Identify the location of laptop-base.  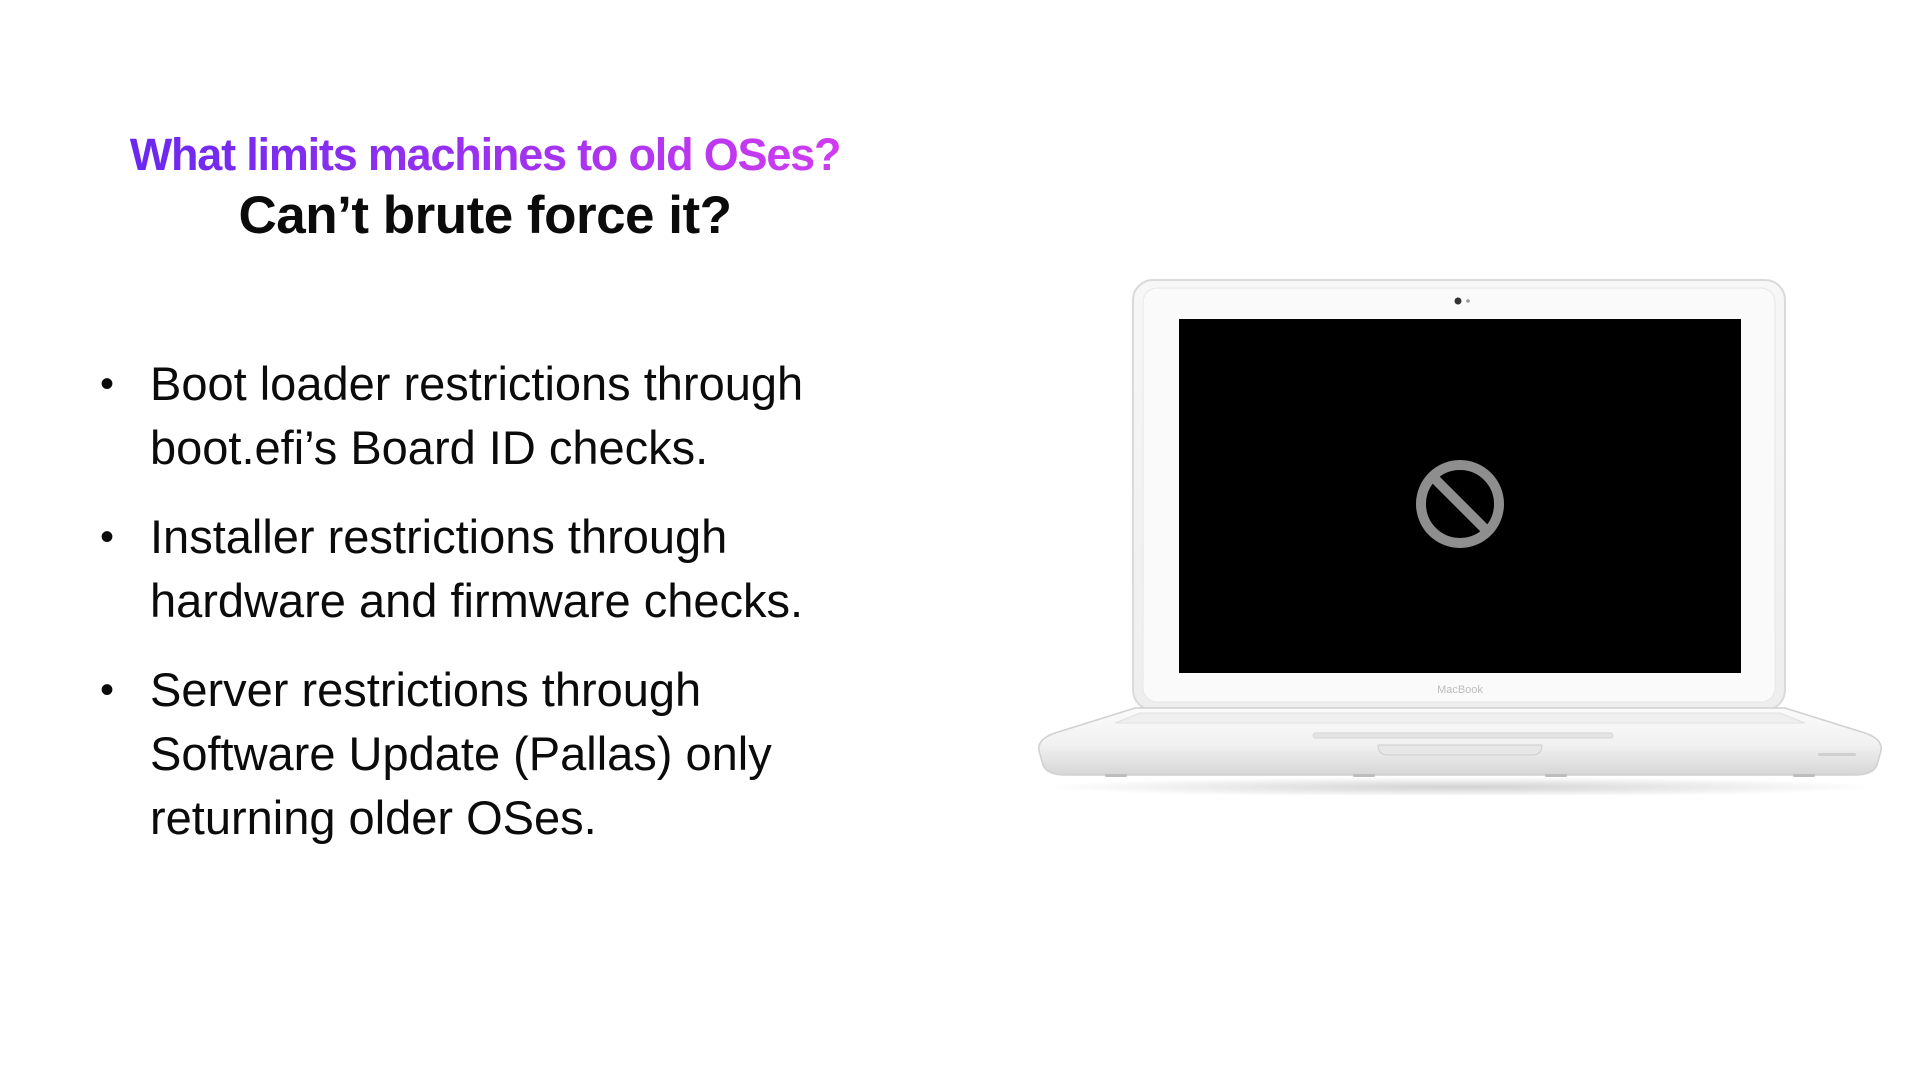
(1460, 742).